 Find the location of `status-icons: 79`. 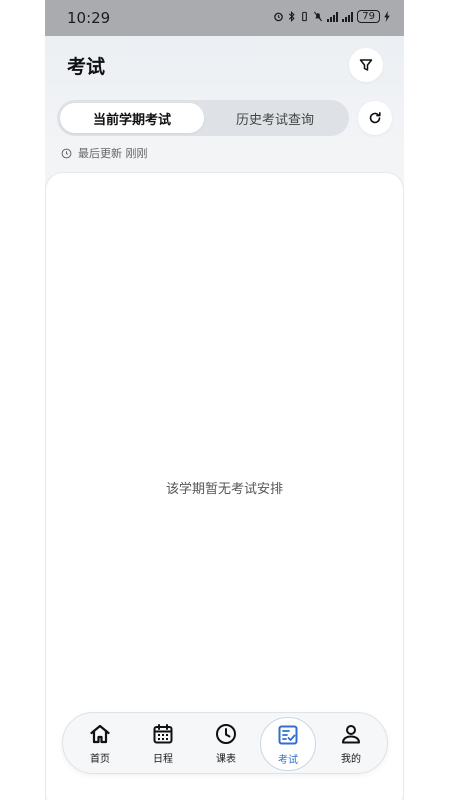

status-icons: 79 is located at coordinates (331, 16).